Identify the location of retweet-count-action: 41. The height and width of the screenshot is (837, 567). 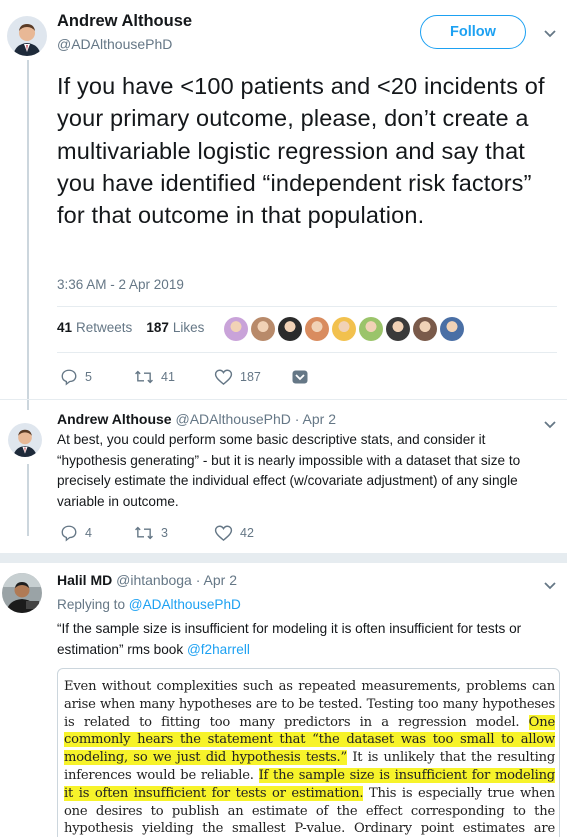
(168, 377).